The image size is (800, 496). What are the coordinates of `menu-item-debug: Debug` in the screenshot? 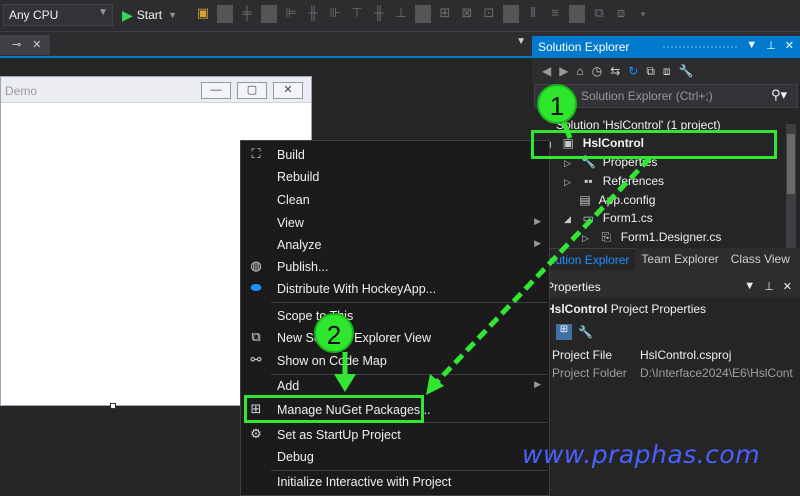 It's located at (395, 457).